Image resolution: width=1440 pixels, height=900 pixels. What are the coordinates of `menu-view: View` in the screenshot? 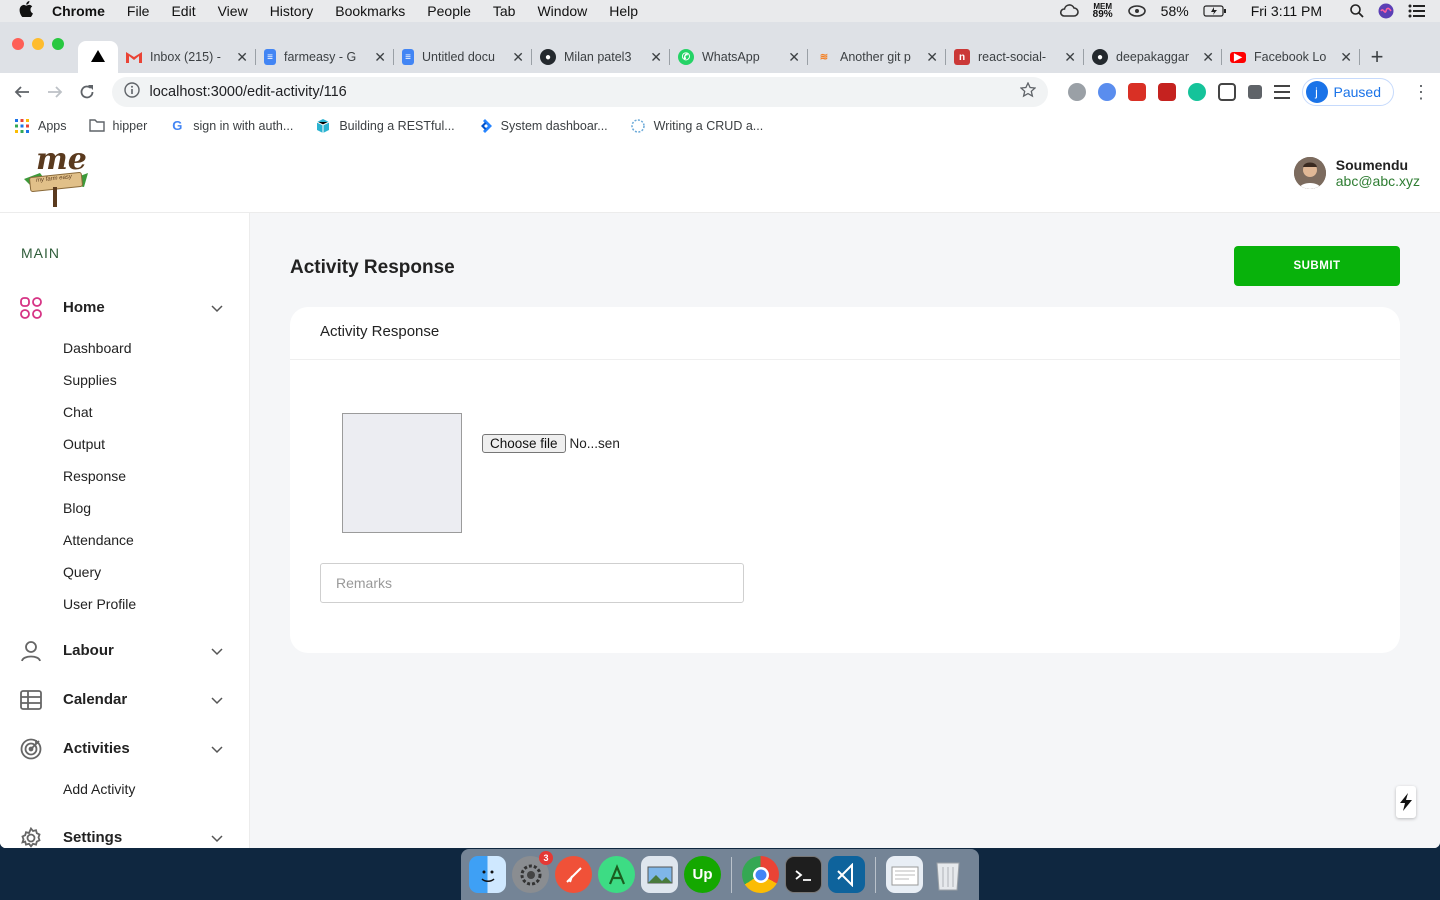 It's located at (233, 11).